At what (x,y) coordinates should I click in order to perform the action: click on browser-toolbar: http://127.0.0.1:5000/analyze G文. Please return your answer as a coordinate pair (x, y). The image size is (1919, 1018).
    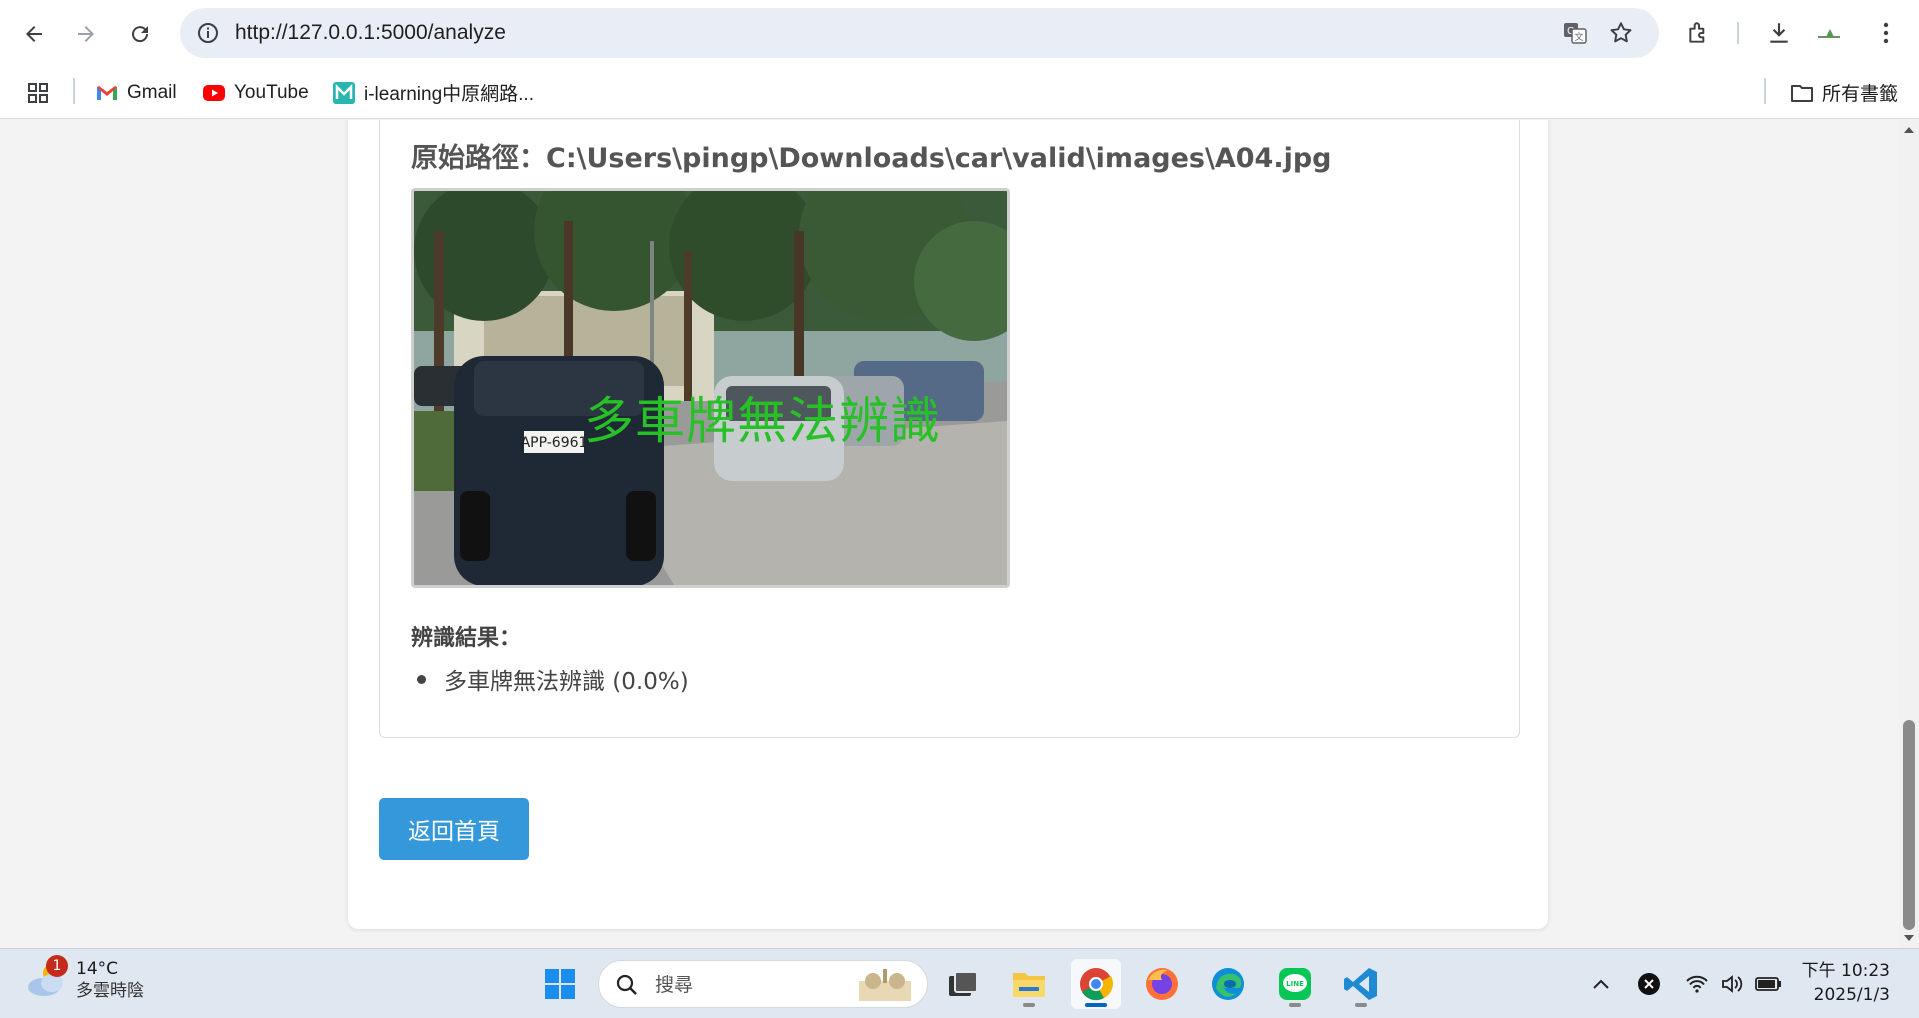
    Looking at the image, I should click on (959, 33).